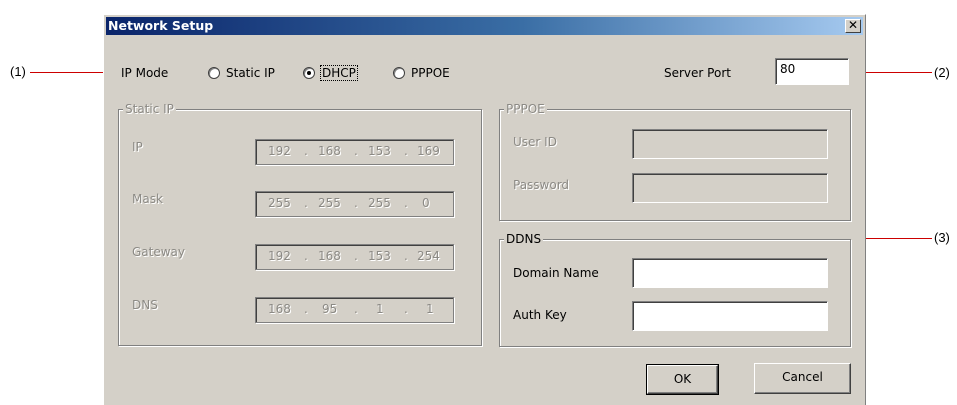 The image size is (957, 405). Describe the element at coordinates (730, 316) in the screenshot. I see `auth-key-input` at that location.